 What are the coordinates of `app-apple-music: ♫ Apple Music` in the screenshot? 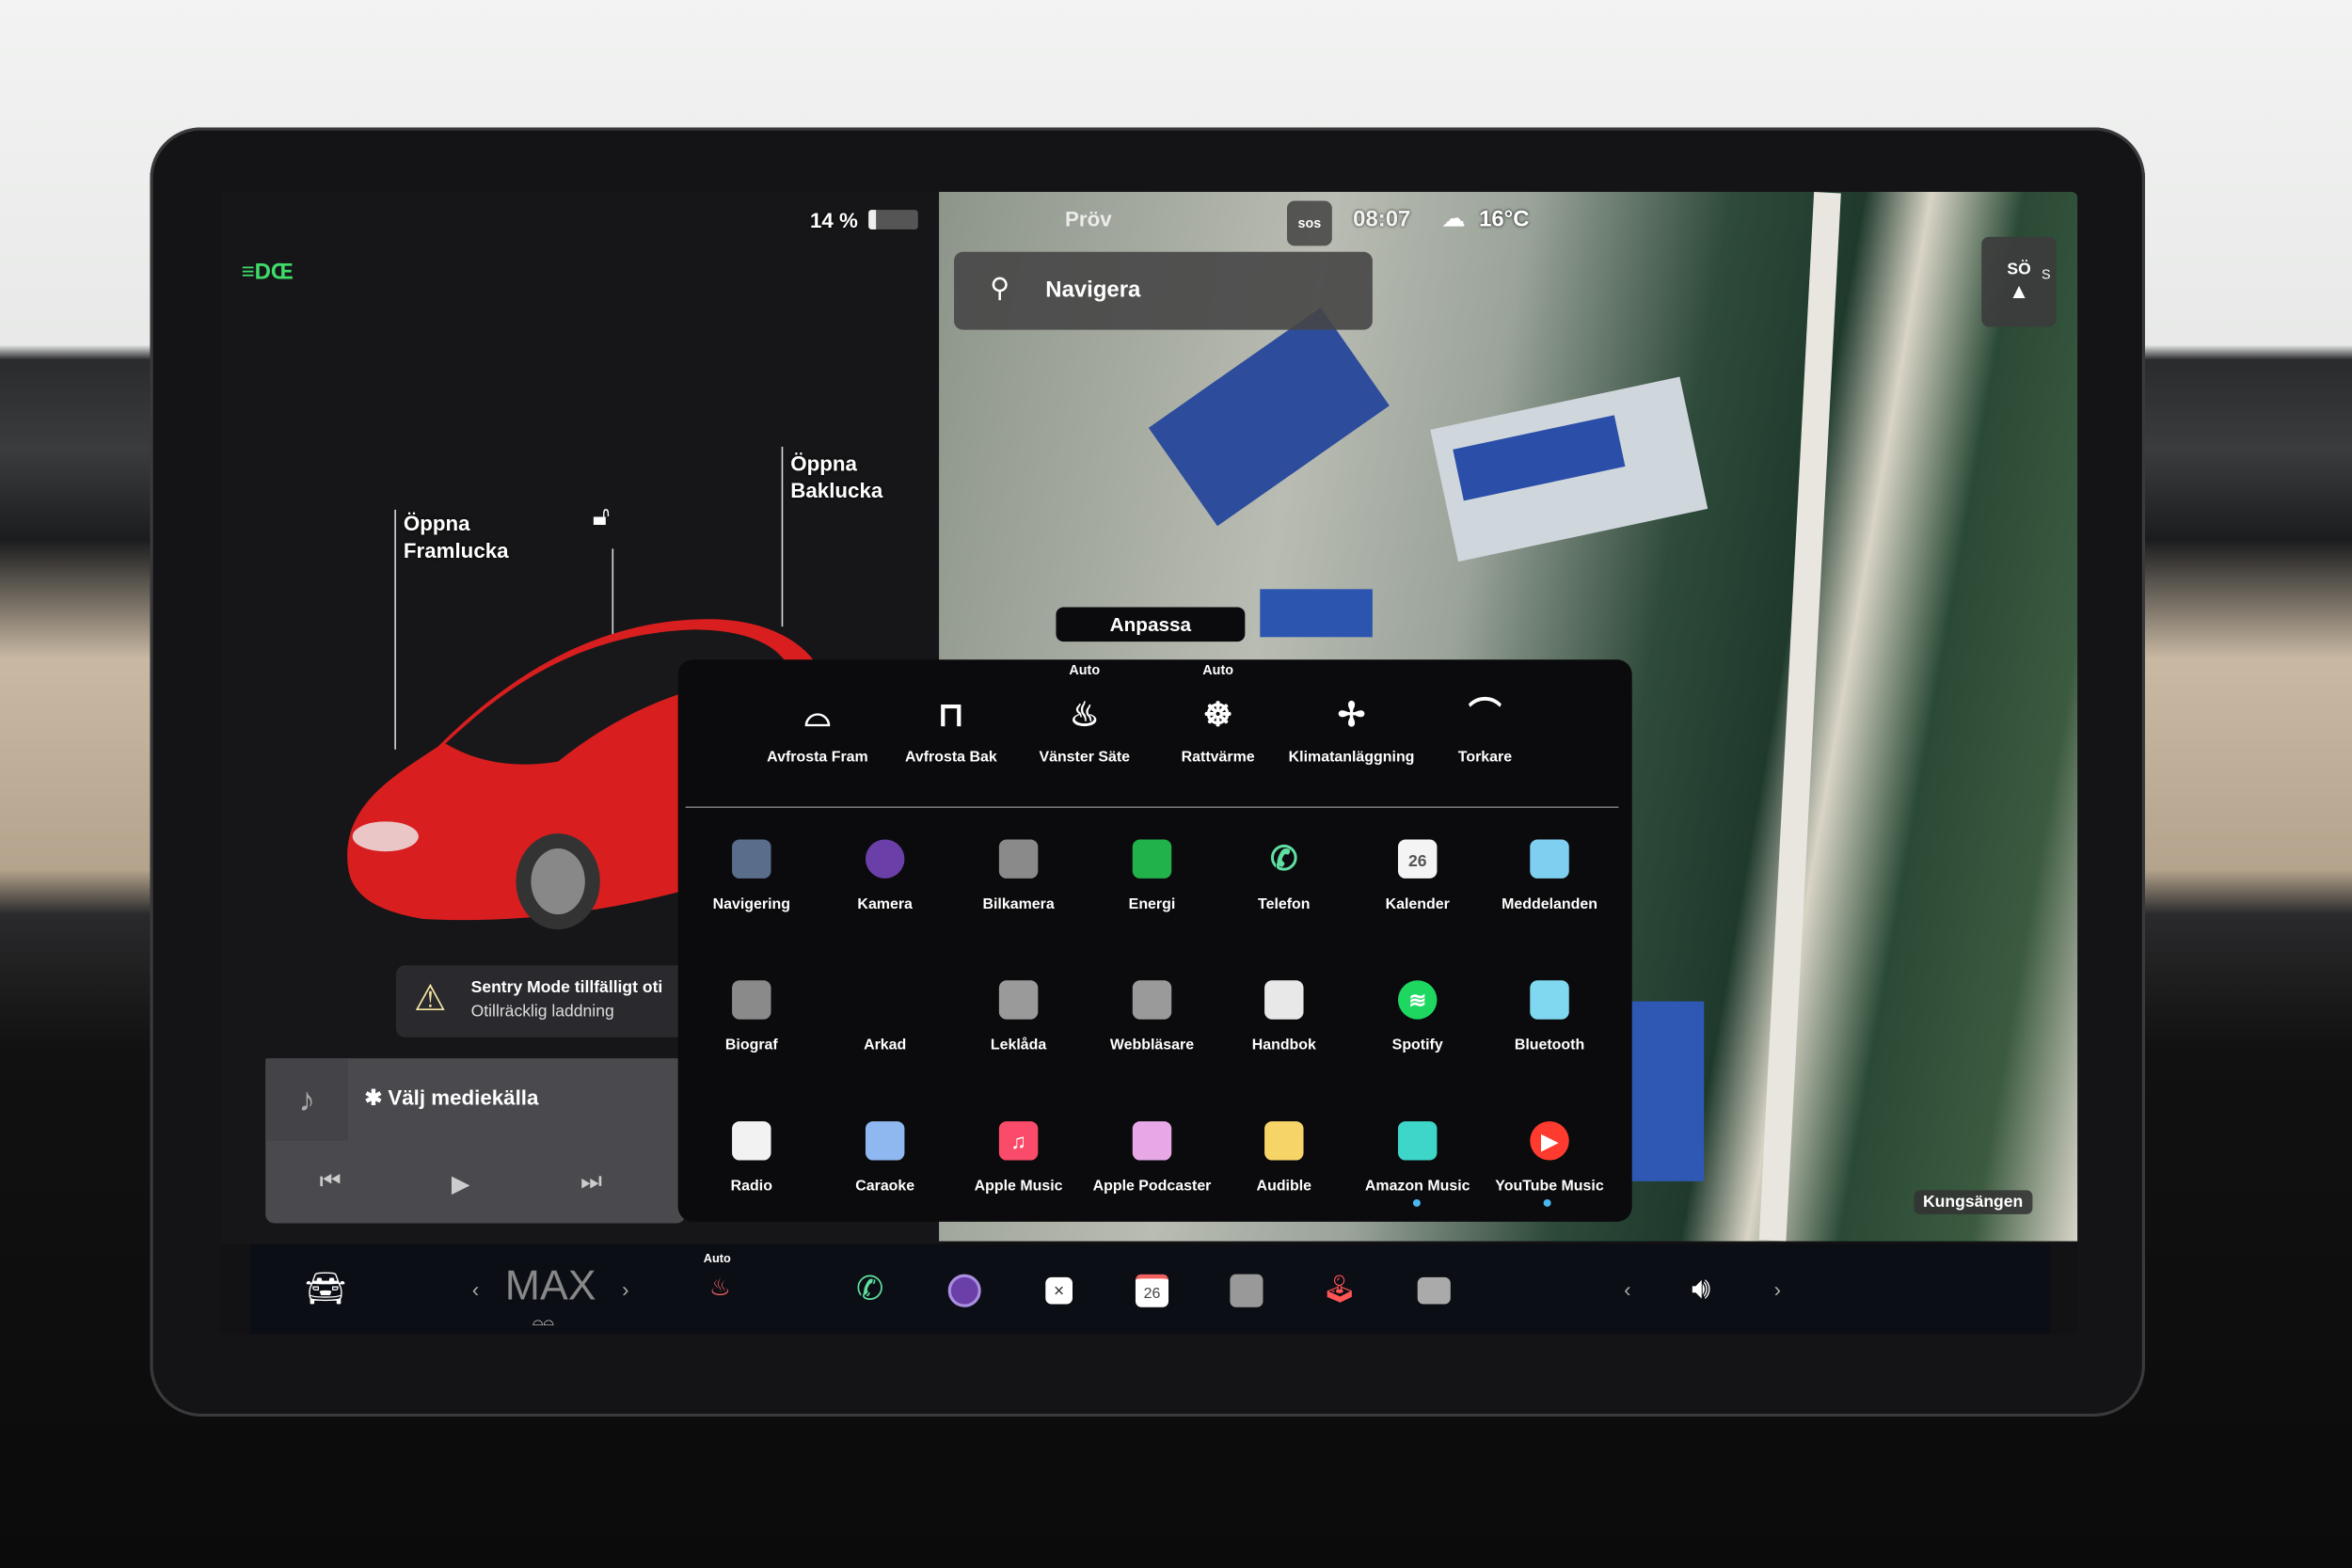 It's located at (1018, 1158).